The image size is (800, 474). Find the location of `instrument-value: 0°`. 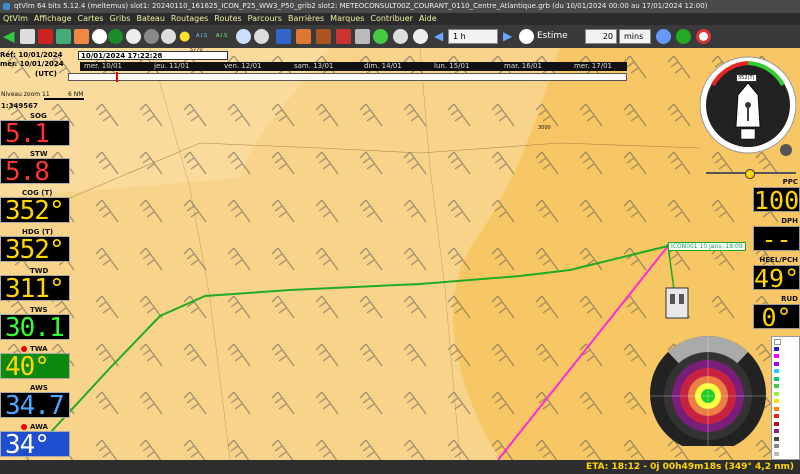

instrument-value: 0° is located at coordinates (776, 316).